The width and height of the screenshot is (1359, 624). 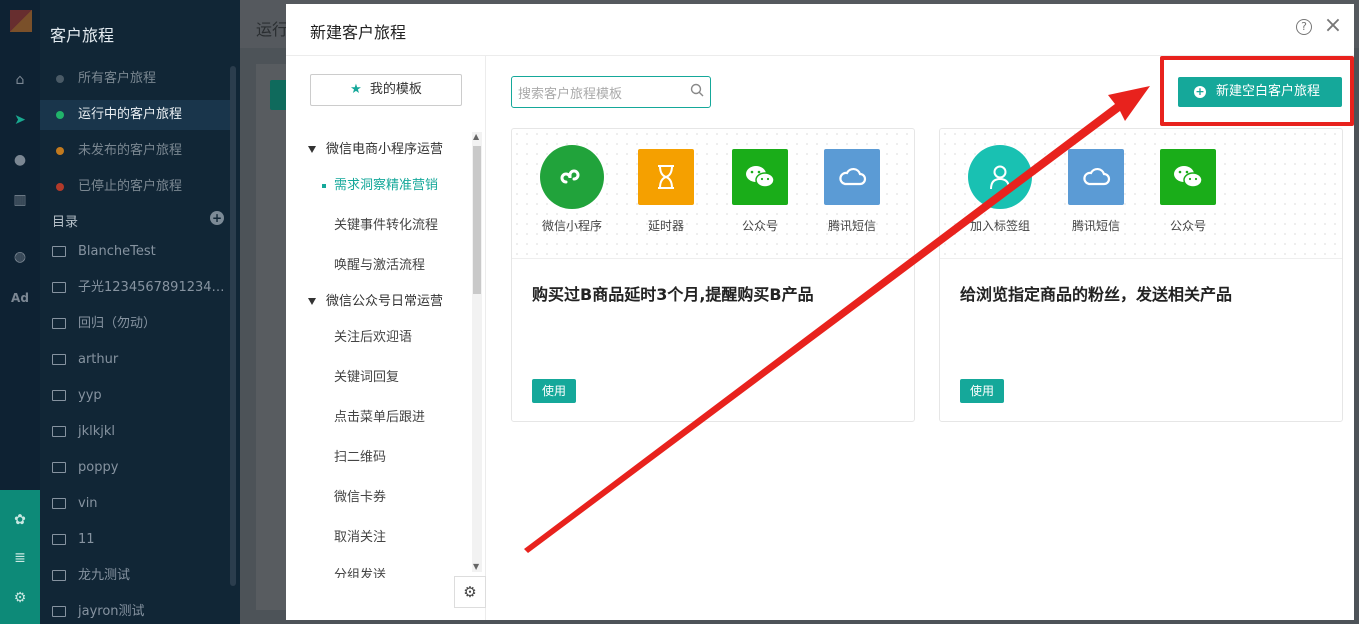 I want to click on folder-item: yyp, so click(x=136, y=396).